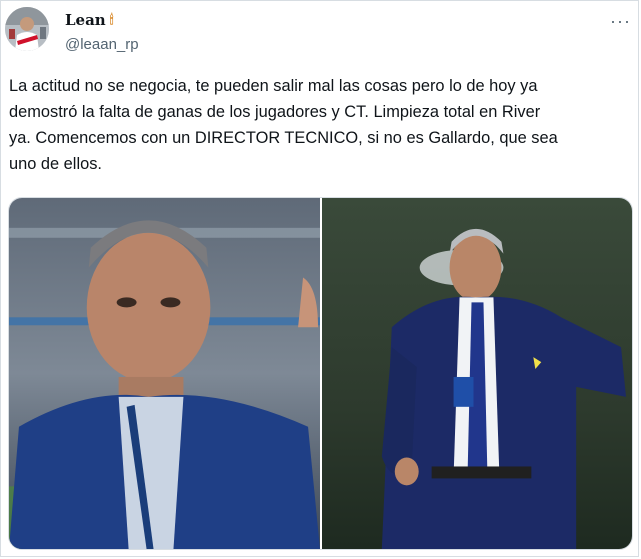 Image resolution: width=641 pixels, height=559 pixels. I want to click on avatar-image, so click(27, 29).